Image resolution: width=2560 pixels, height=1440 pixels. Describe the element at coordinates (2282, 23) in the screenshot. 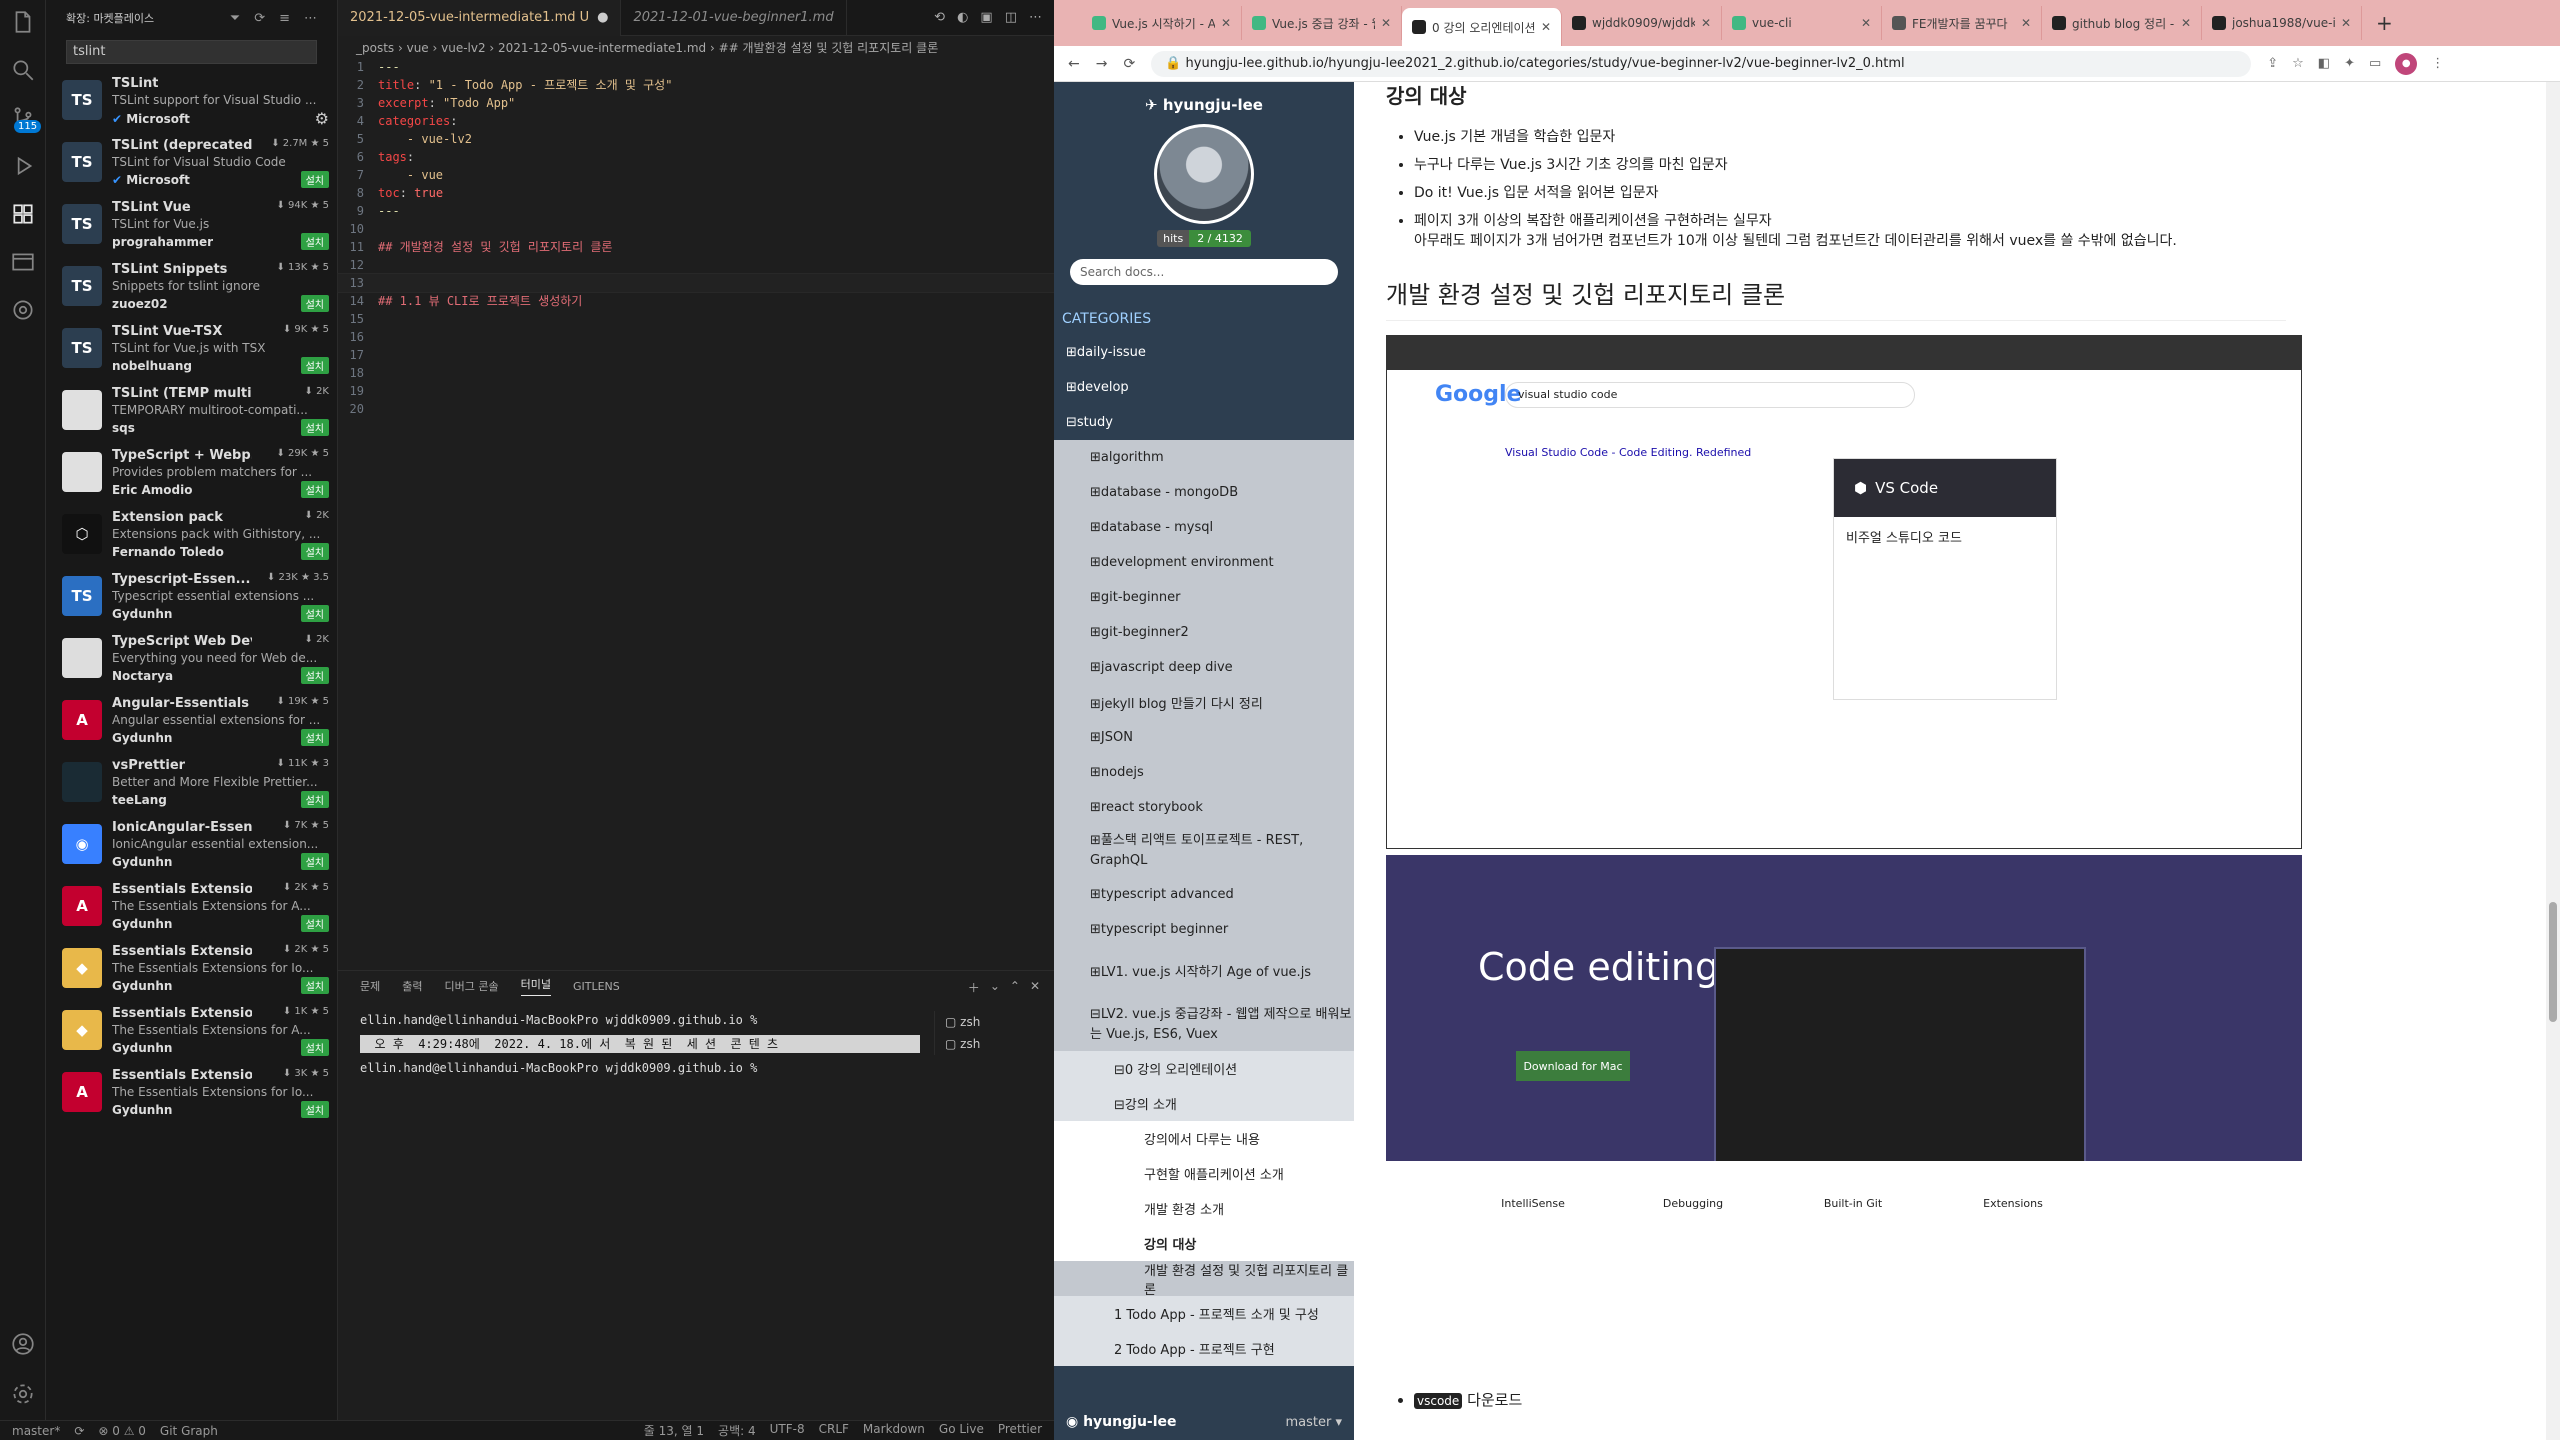

I see `browser-tab: joshua1988/vue-ie ✕` at that location.